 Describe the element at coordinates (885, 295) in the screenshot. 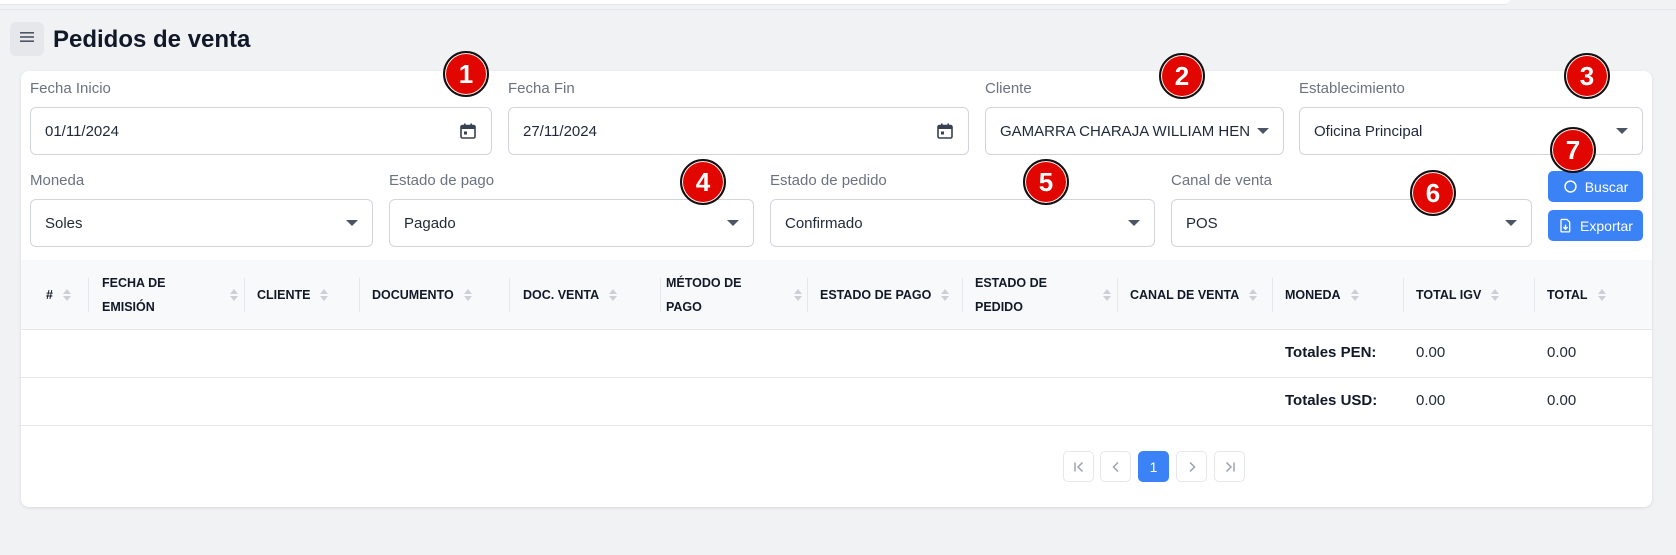

I see `column-header-estado-pago: ESTADO DE PAGO` at that location.